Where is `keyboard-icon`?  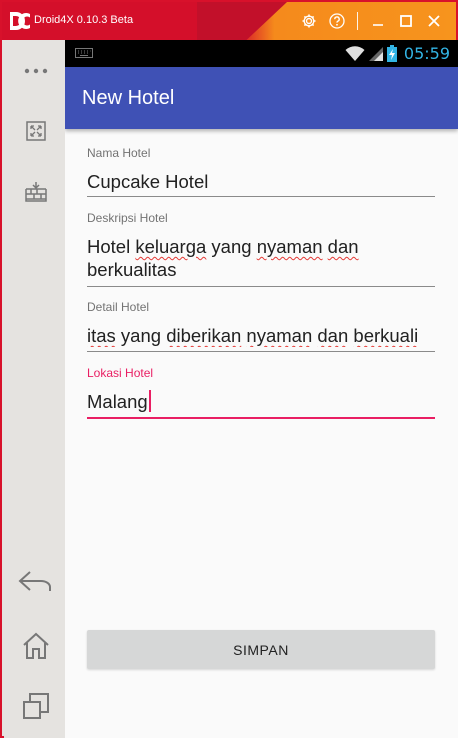 keyboard-icon is located at coordinates (84, 53).